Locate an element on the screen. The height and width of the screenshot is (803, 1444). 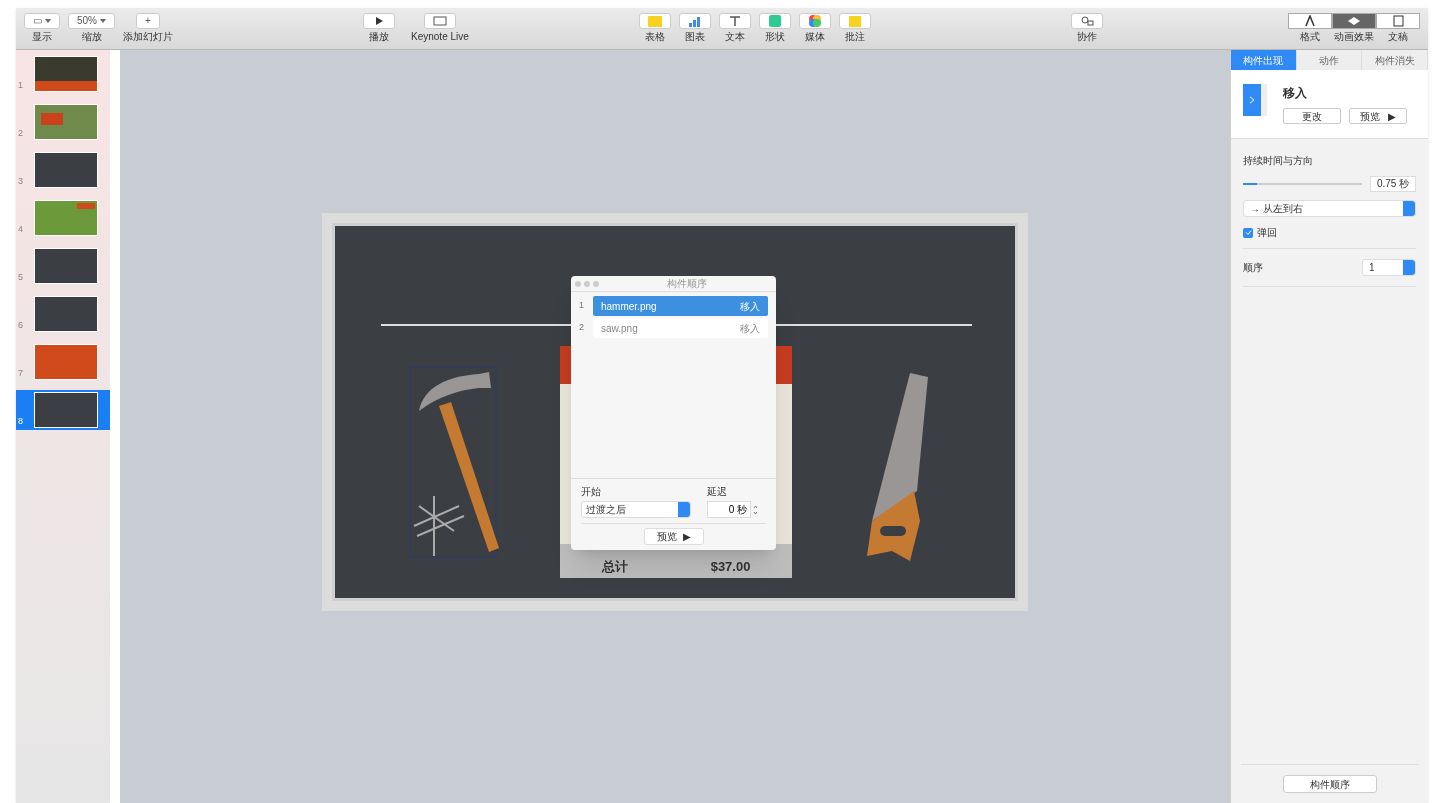
window-title: 构件顺序 is located at coordinates (687, 284).